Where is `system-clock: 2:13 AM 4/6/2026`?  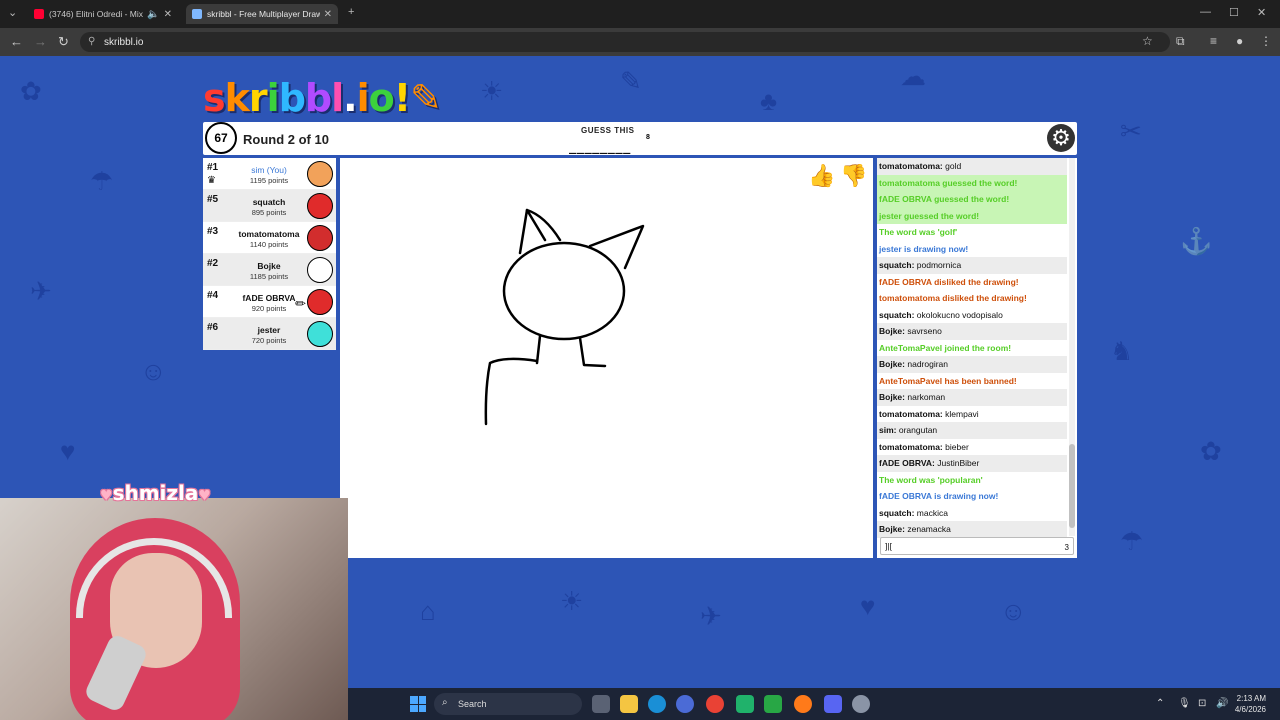 system-clock: 2:13 AM 4/6/2026 is located at coordinates (1250, 704).